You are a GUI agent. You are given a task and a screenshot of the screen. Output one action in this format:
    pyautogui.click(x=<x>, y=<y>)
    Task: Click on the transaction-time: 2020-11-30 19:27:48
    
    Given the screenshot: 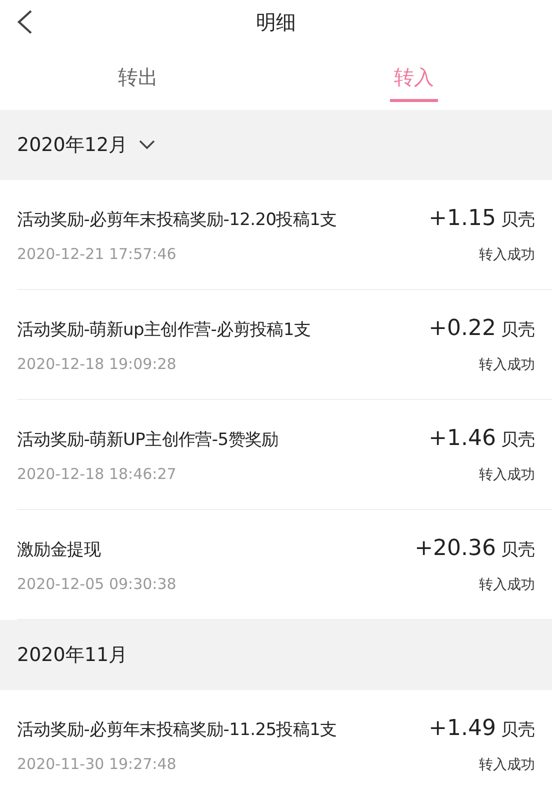 What is the action you would take?
    pyautogui.click(x=96, y=763)
    